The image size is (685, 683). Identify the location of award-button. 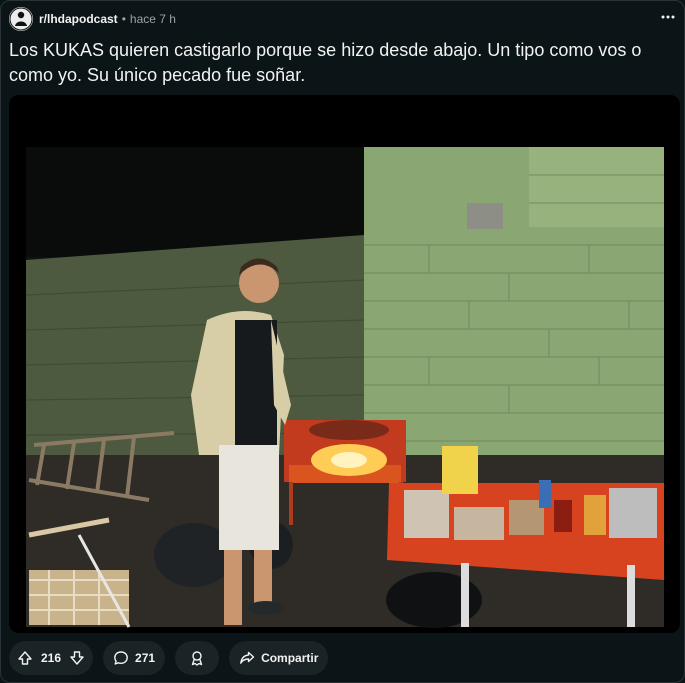
(197, 658).